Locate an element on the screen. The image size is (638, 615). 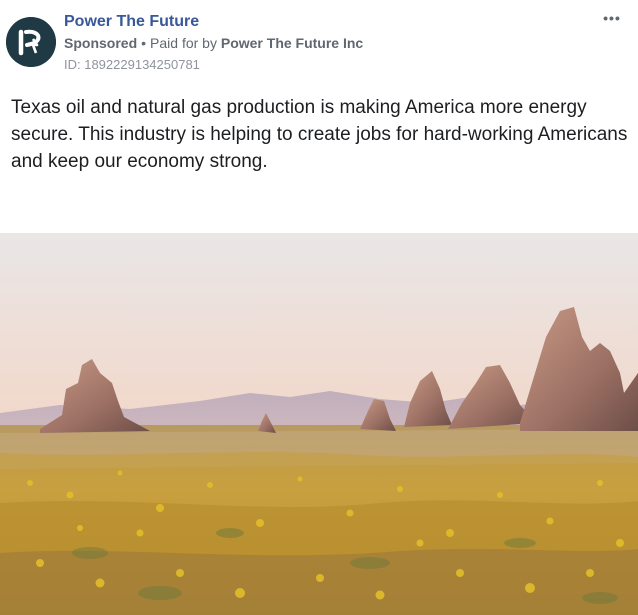
more-options-button: ••• is located at coordinates (612, 20).